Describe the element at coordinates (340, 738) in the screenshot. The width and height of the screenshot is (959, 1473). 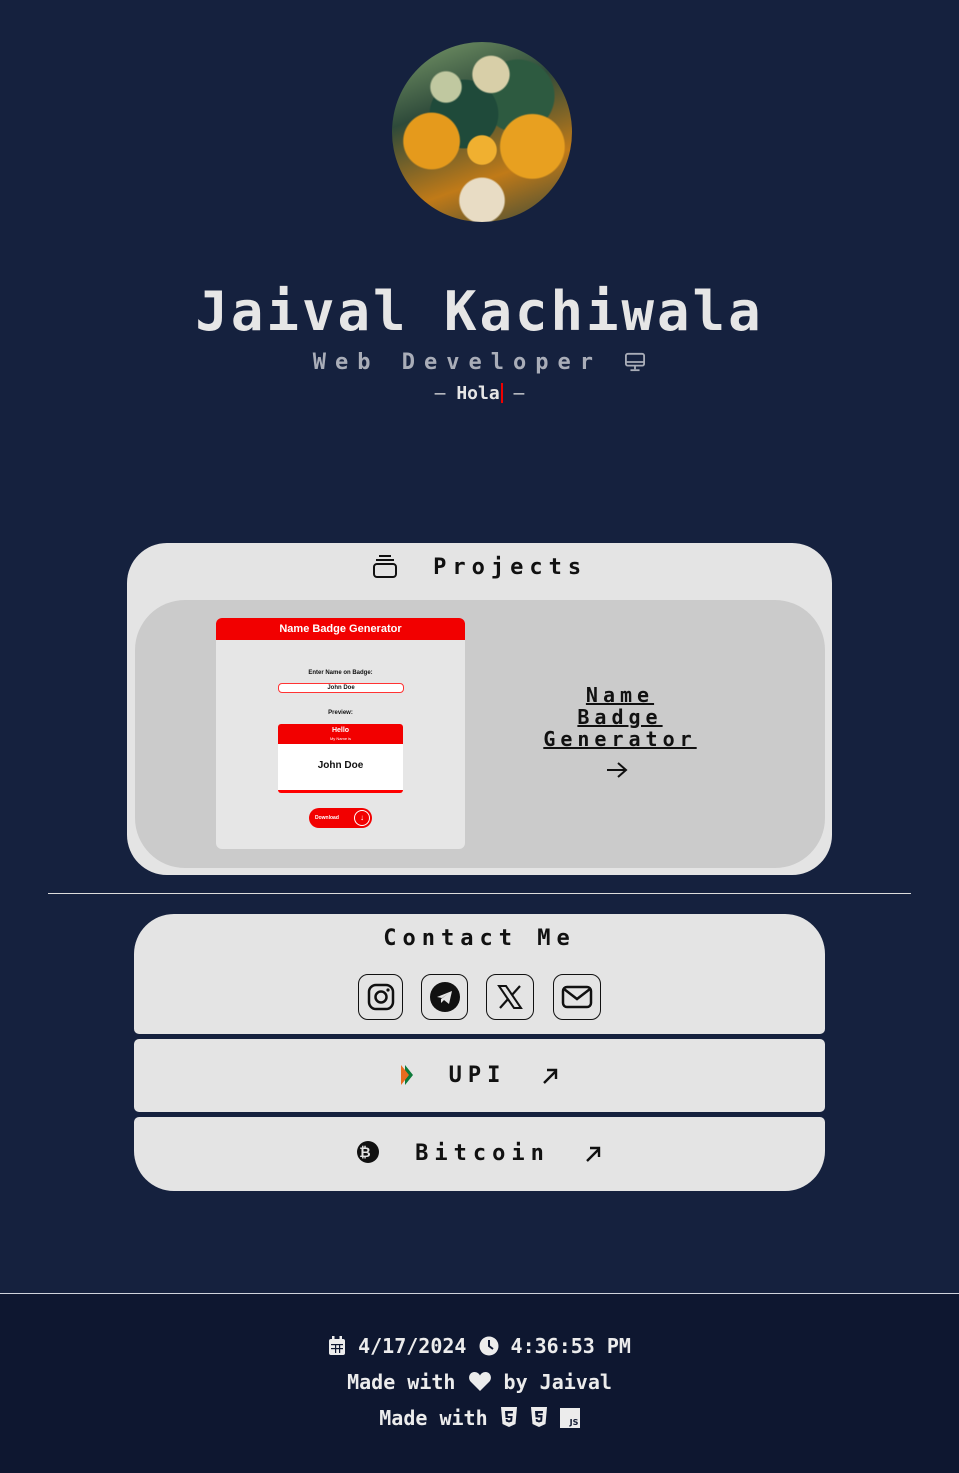
I see `badge-sub: My Name is` at that location.